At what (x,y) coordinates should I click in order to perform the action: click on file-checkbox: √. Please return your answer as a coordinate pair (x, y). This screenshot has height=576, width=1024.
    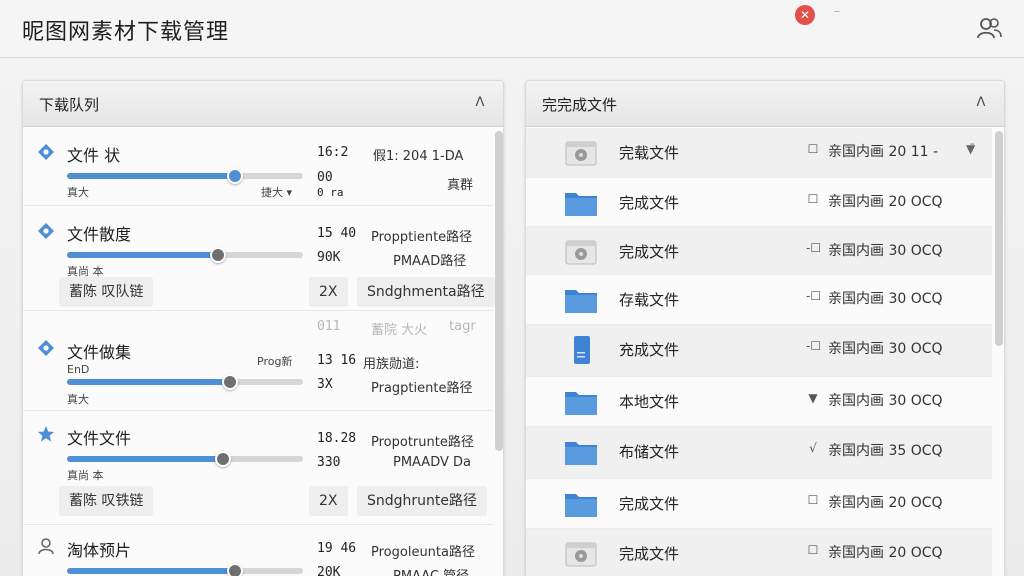
    Looking at the image, I should click on (813, 448).